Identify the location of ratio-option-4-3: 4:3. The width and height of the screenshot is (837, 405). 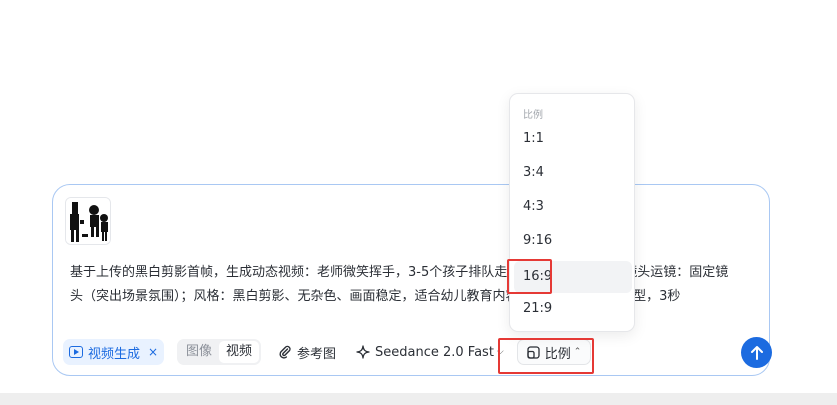
(573, 207).